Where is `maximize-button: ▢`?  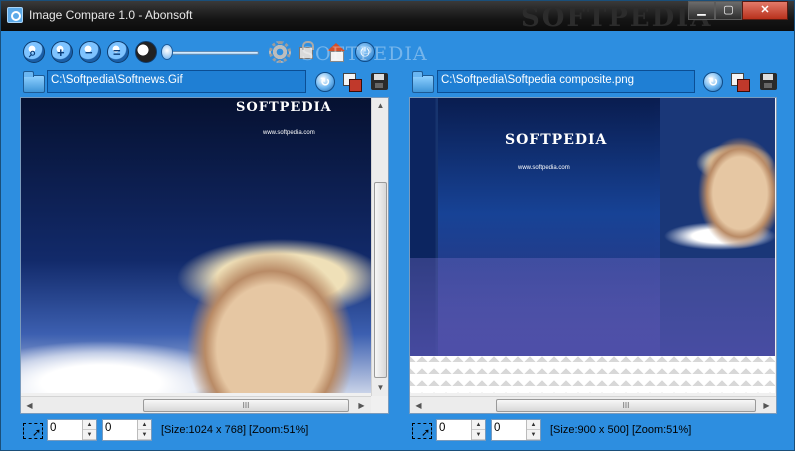
maximize-button: ▢ is located at coordinates (728, 10).